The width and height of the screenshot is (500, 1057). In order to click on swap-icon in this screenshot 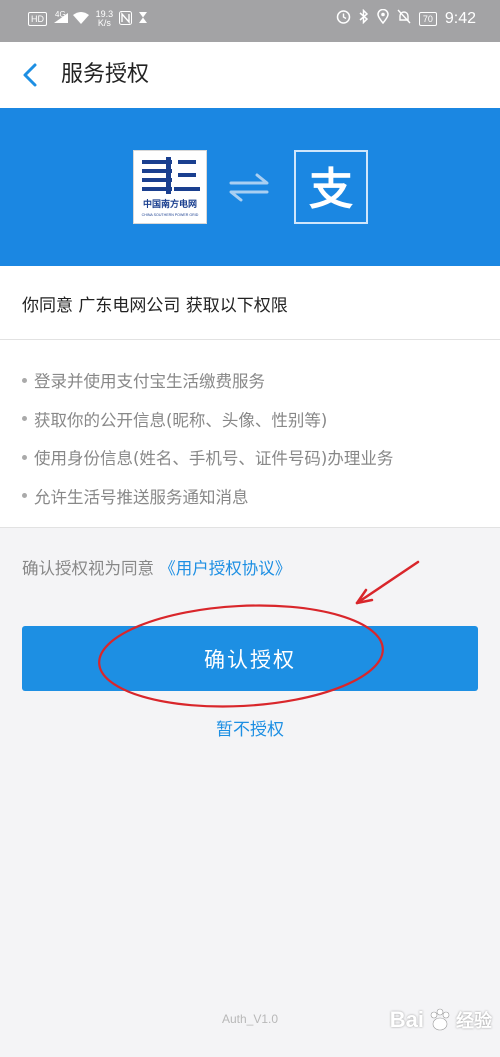, I will do `click(249, 187)`.